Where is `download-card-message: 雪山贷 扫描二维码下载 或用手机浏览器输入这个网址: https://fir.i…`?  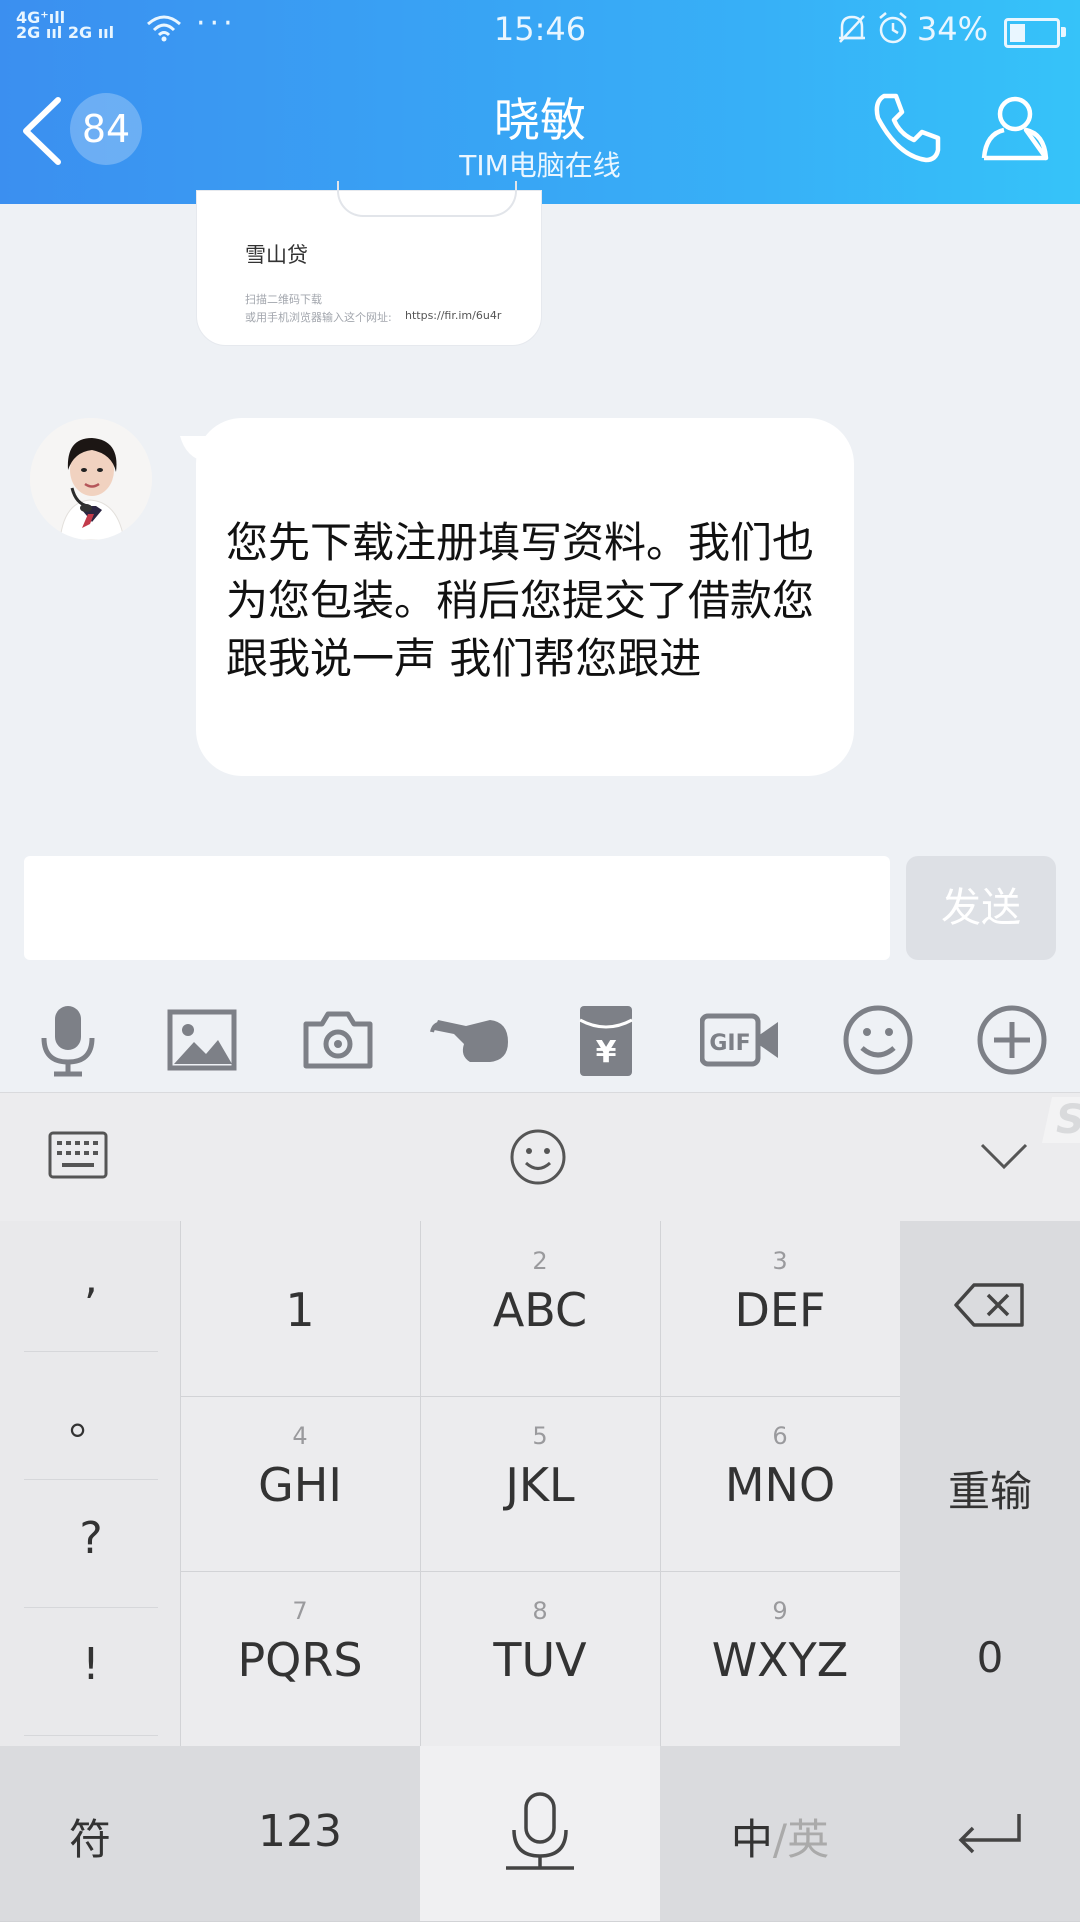
download-card-message: 雪山贷 扫描二维码下载 或用手机浏览器输入这个网址: https://fir.i… is located at coordinates (369, 263).